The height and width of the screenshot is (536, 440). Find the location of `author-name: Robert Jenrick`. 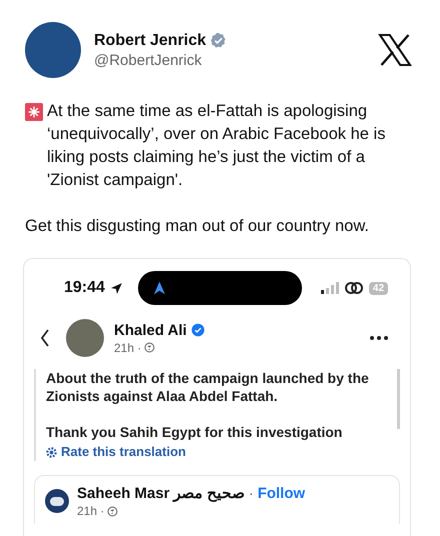

author-name: Robert Jenrick is located at coordinates (150, 41).